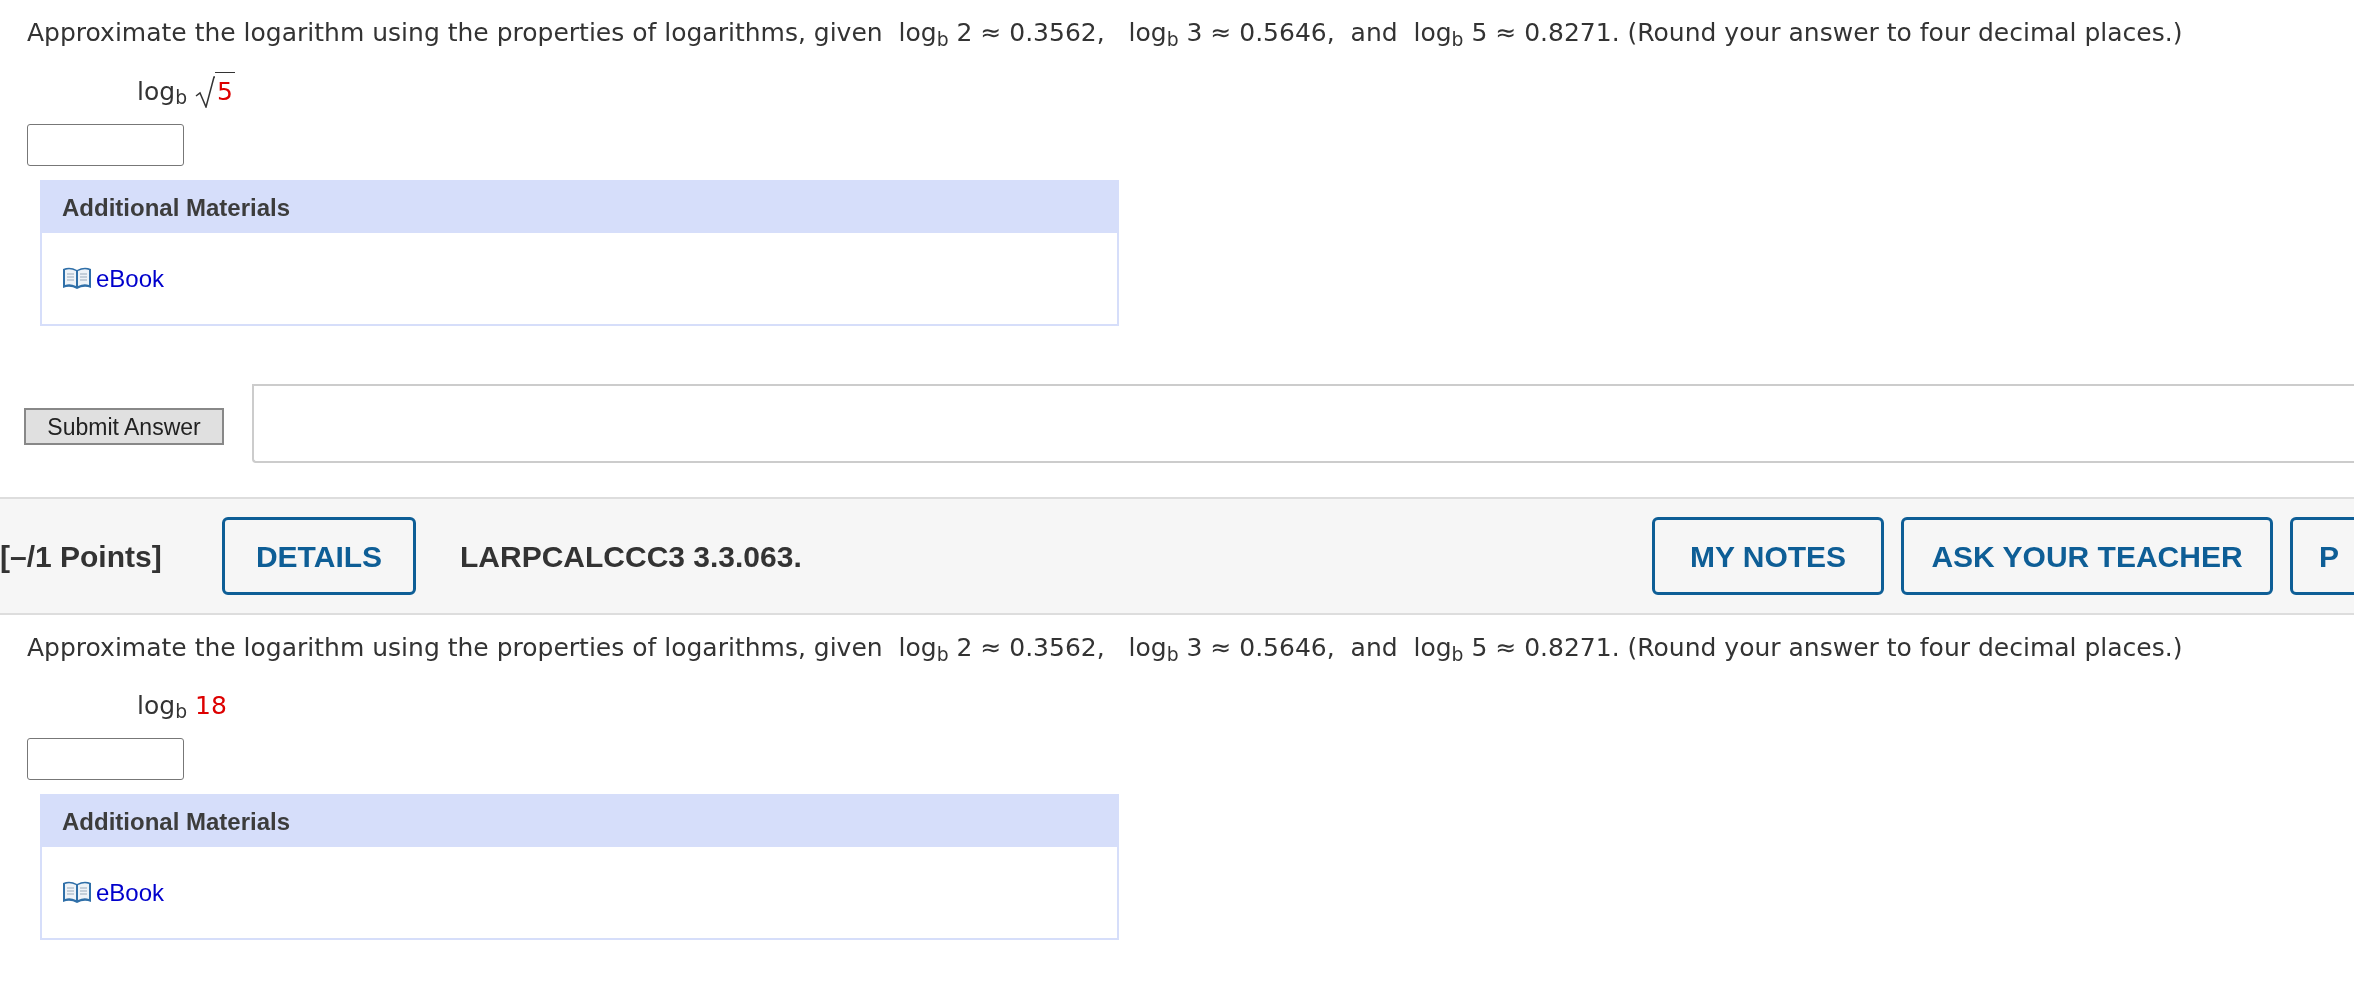  What do you see at coordinates (2322, 556) in the screenshot?
I see `header-button: P` at bounding box center [2322, 556].